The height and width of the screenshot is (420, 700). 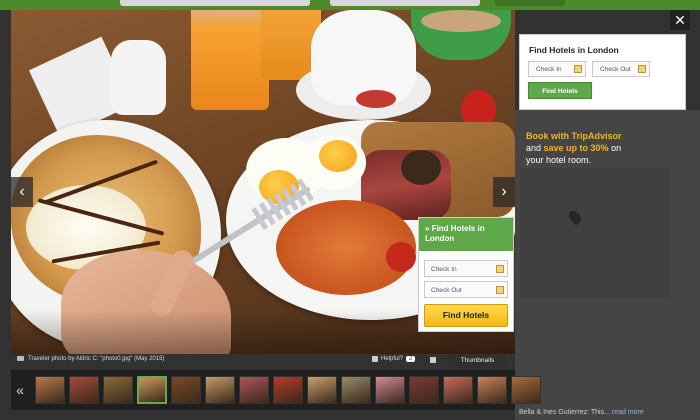 What do you see at coordinates (20, 358) in the screenshot?
I see `camera-icon` at bounding box center [20, 358].